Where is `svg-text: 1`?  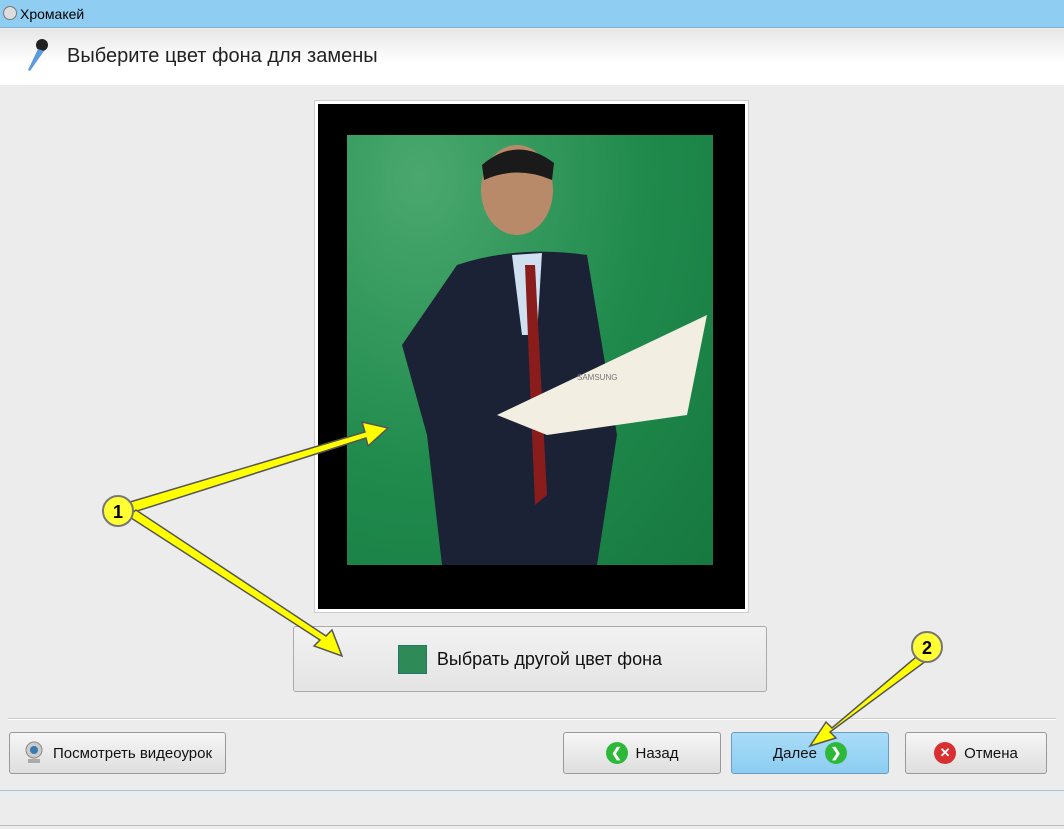 svg-text: 1 is located at coordinates (118, 512).